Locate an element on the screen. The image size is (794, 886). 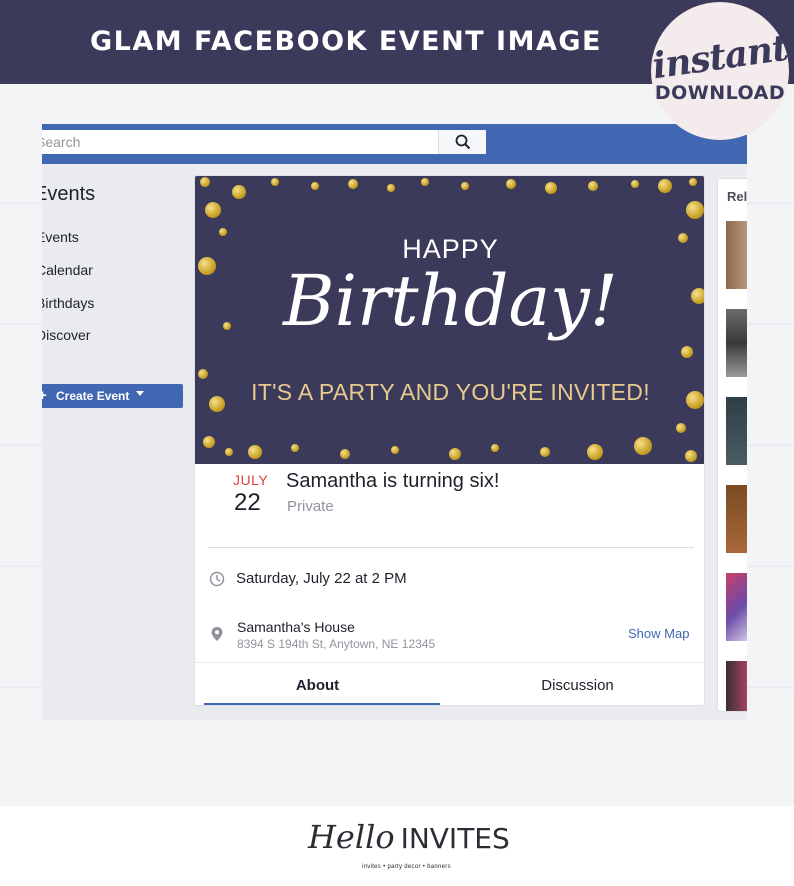
event-title: Samantha is turning six! is located at coordinates (393, 481).